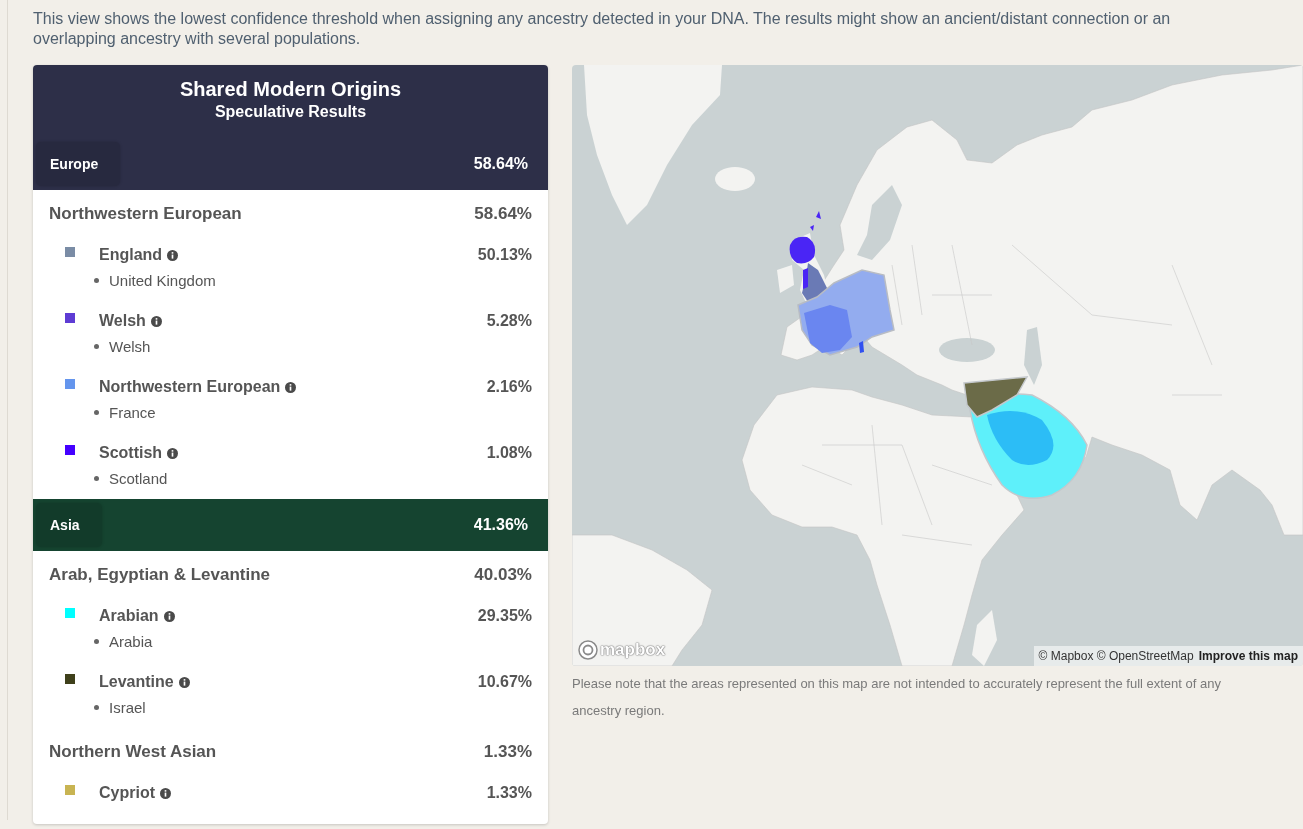 The image size is (1303, 829). I want to click on location-text: Israel, so click(127, 708).